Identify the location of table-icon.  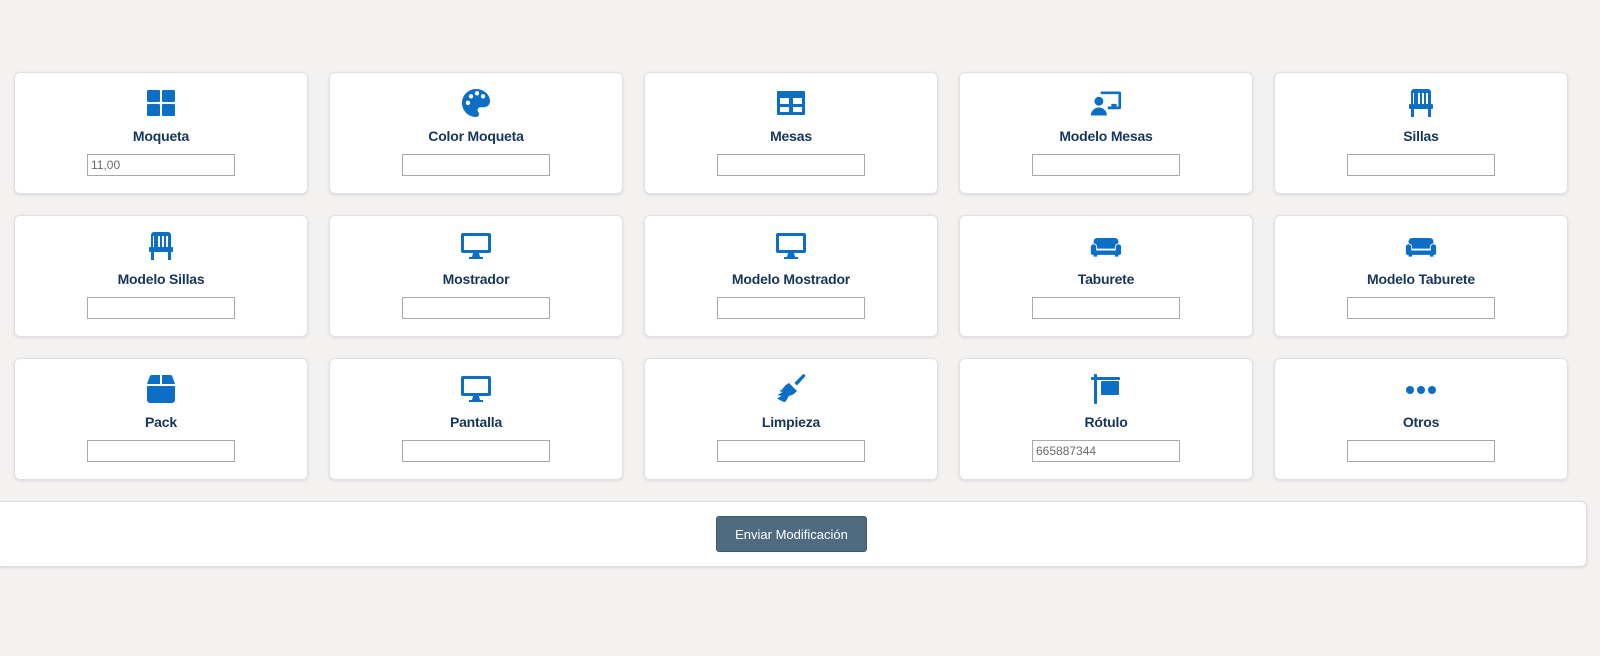
(791, 103).